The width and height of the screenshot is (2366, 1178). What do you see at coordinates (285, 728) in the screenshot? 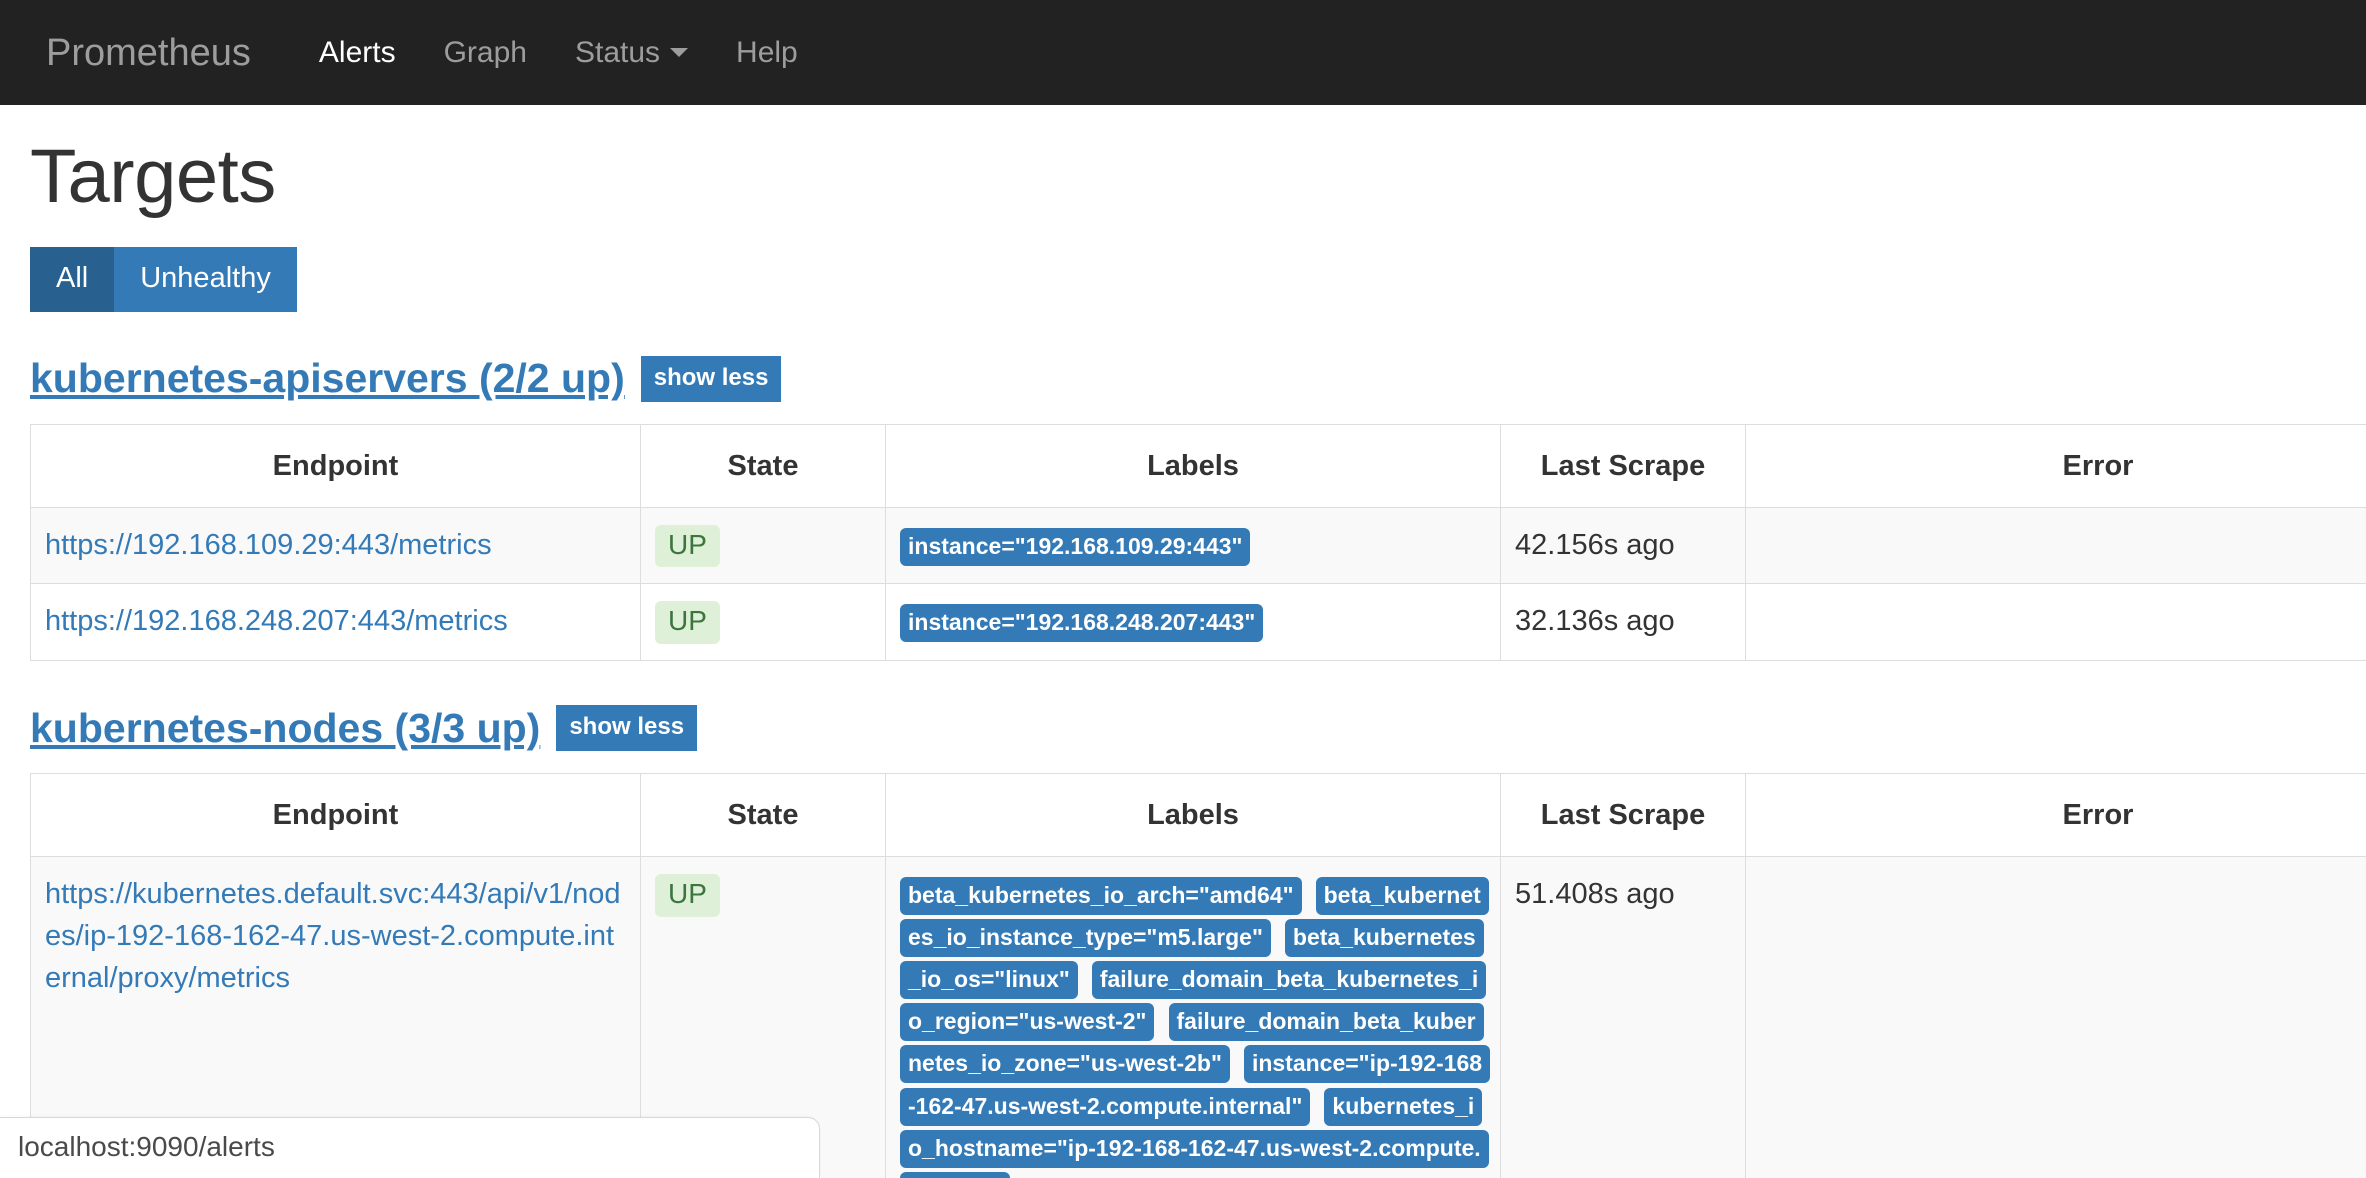
I see `job-title-link: kubernetes-nodes (3/3 up)` at bounding box center [285, 728].